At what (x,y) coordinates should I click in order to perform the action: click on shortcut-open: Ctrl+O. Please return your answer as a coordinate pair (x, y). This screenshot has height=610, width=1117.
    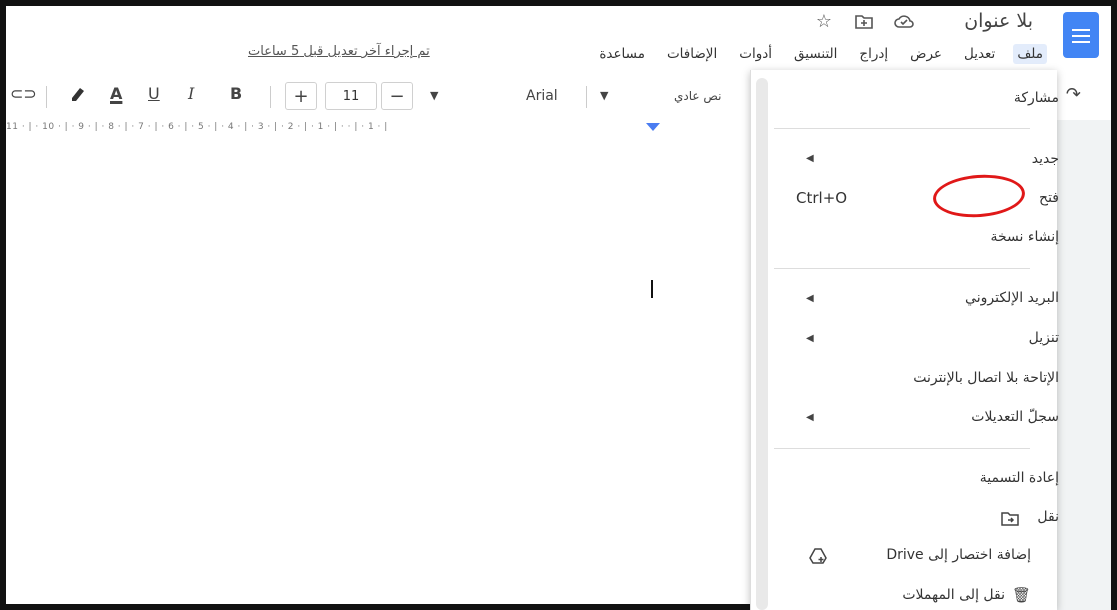
    Looking at the image, I should click on (822, 198).